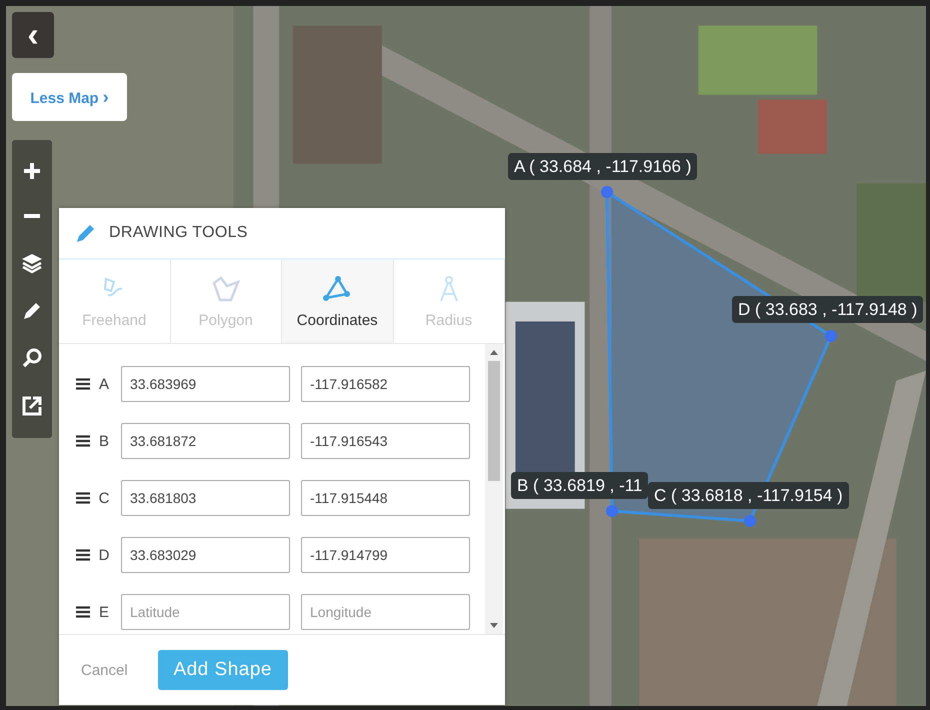 The image size is (930, 710). What do you see at coordinates (32, 263) in the screenshot?
I see `layers-icon` at bounding box center [32, 263].